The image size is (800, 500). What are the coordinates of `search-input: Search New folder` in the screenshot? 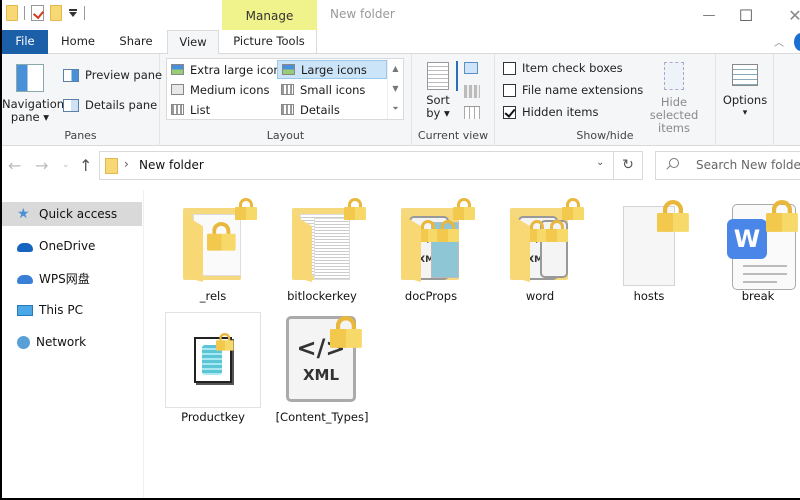 It's located at (727, 165).